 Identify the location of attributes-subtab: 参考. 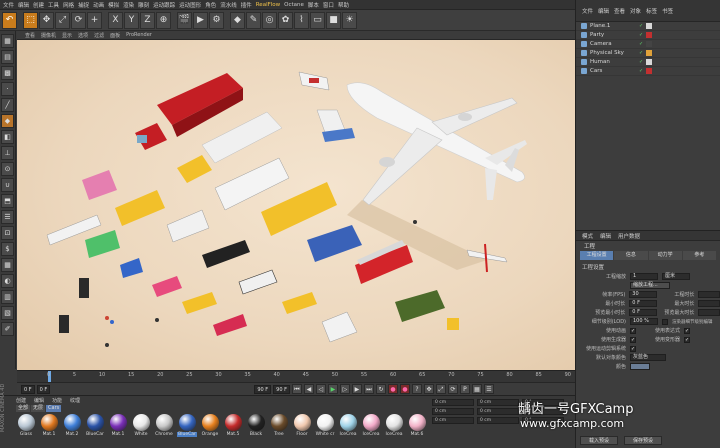
(699, 255).